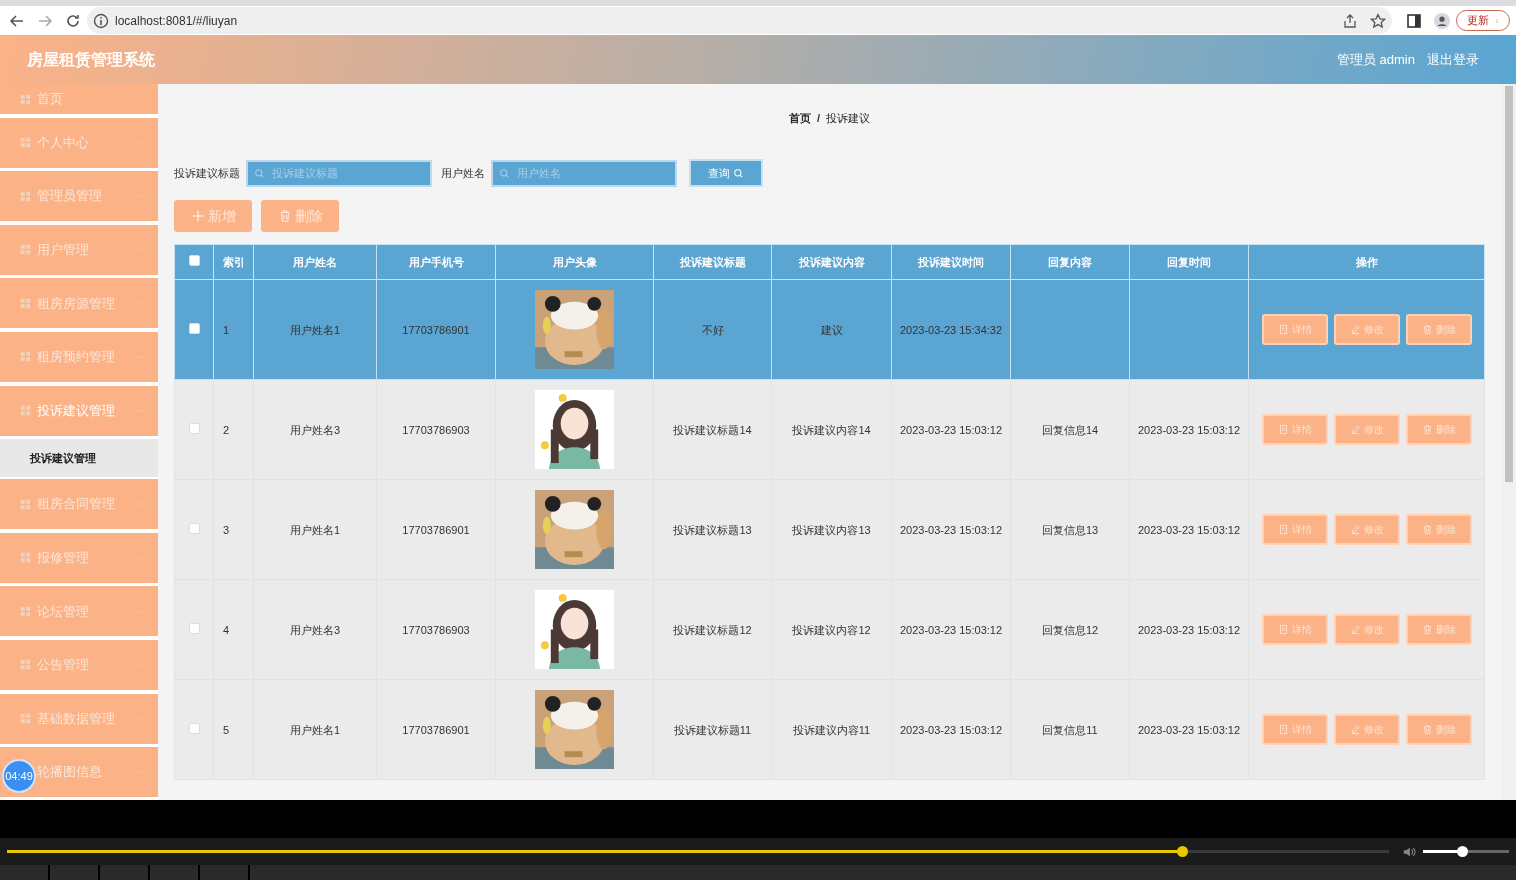 This screenshot has height=880, width=1516. What do you see at coordinates (226, 429) in the screenshot?
I see `table-cell: 2` at bounding box center [226, 429].